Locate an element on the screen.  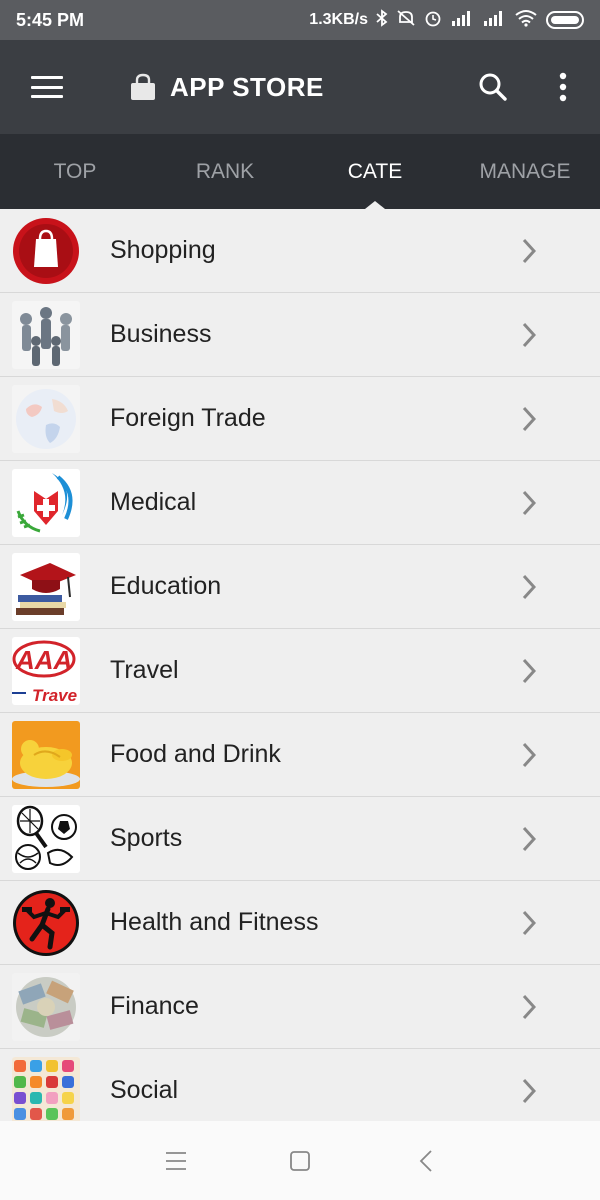
more-options-button is located at coordinates (563, 87).